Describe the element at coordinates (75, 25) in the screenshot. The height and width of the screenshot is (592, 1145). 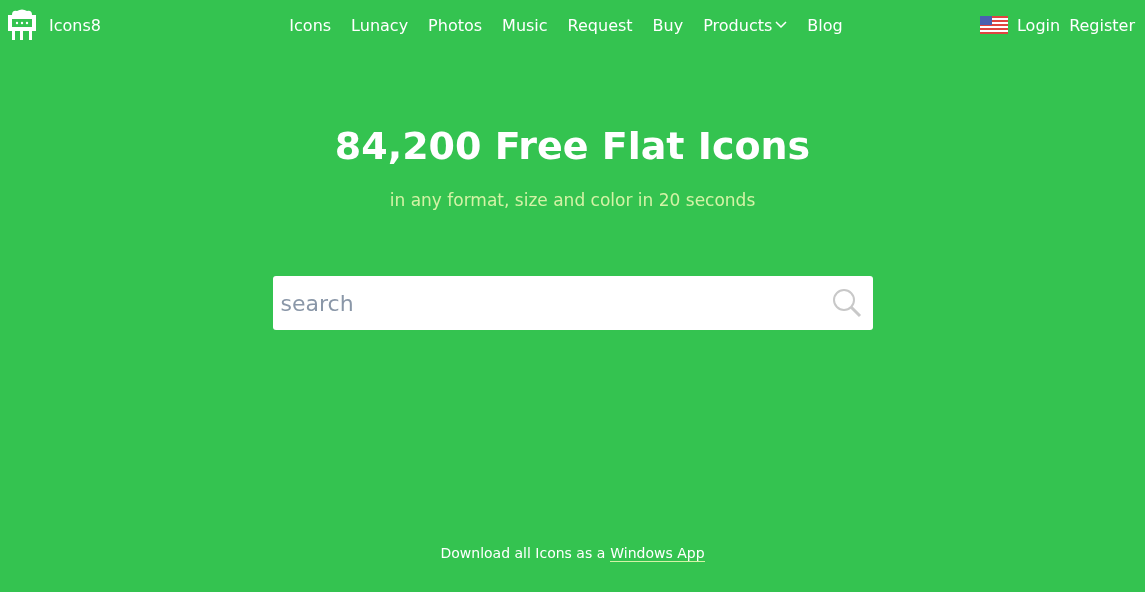
I see `brand-name: Icons8` at that location.